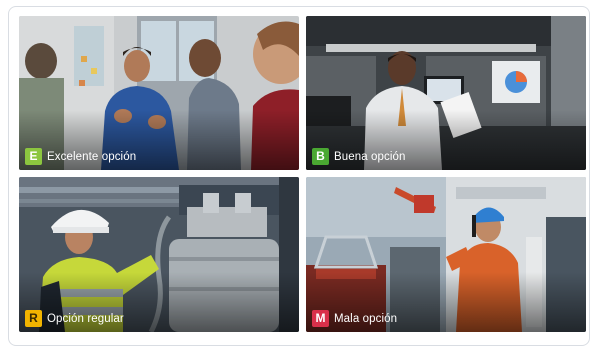 This screenshot has width=596, height=346. Describe the element at coordinates (370, 156) in the screenshot. I see `option-label: Buena opción` at that location.